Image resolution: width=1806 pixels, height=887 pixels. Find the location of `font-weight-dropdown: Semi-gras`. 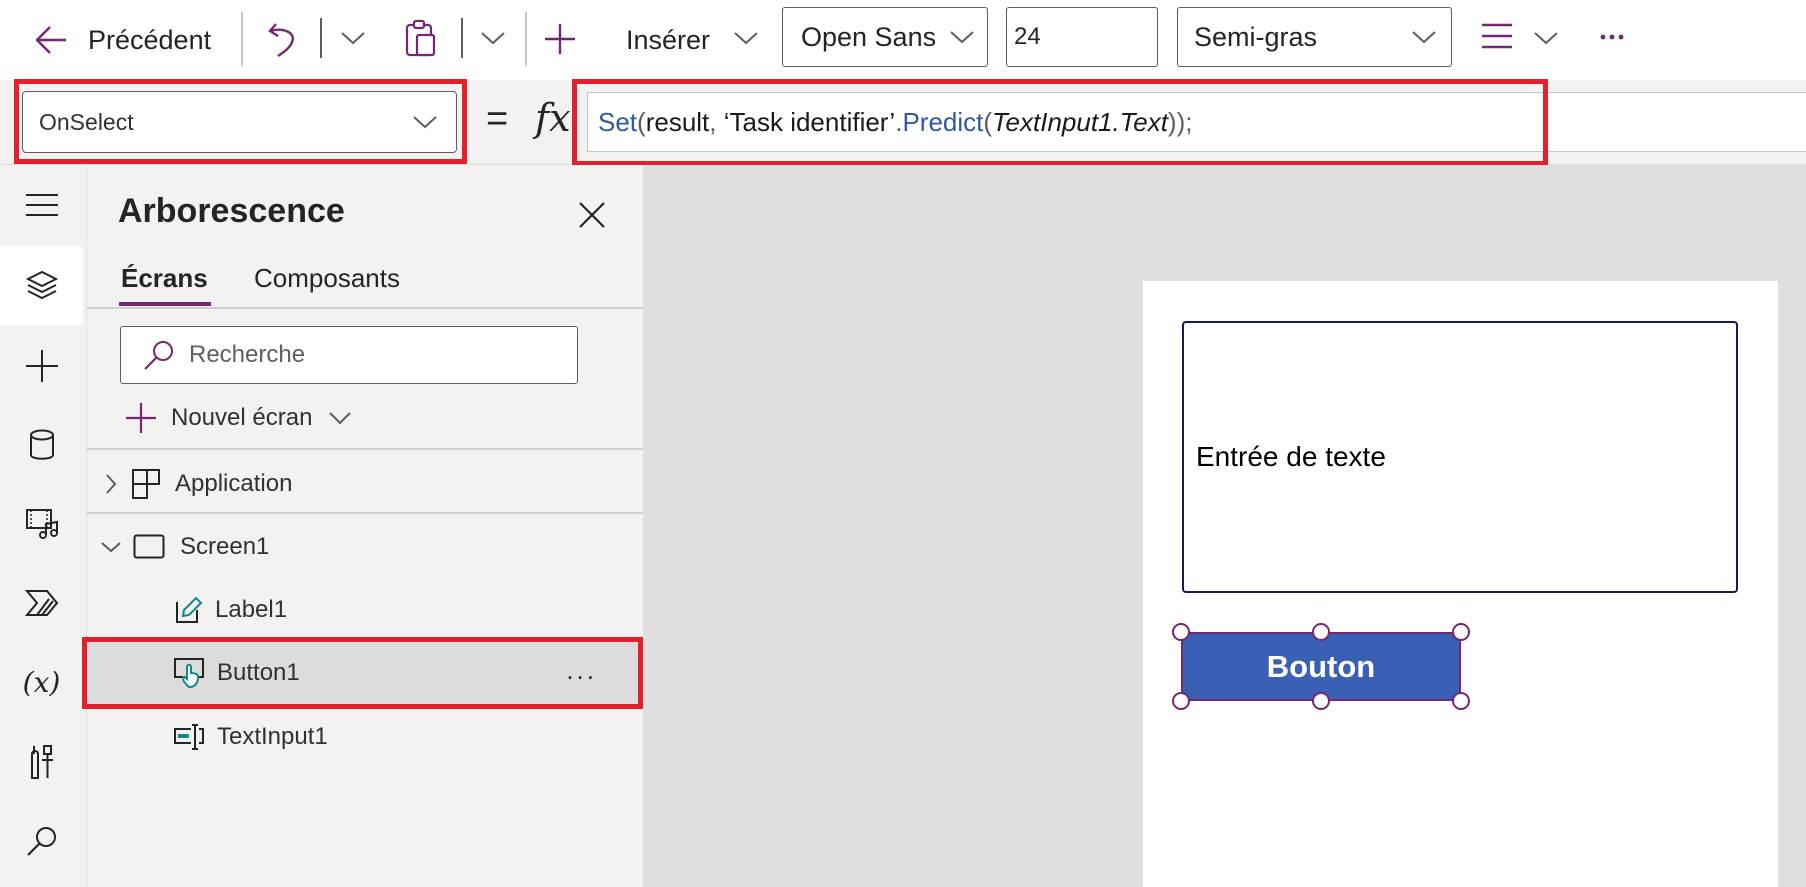

font-weight-dropdown: Semi-gras is located at coordinates (1314, 37).